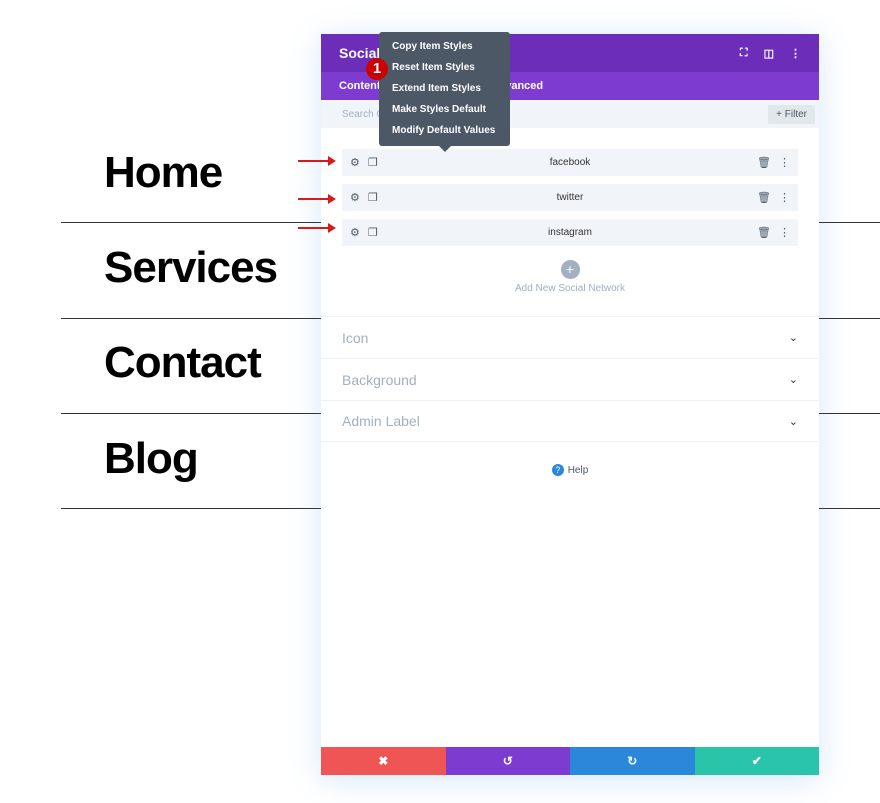  Describe the element at coordinates (444, 48) in the screenshot. I see `menu-item-copy-styles: Copy Item Styles` at that location.